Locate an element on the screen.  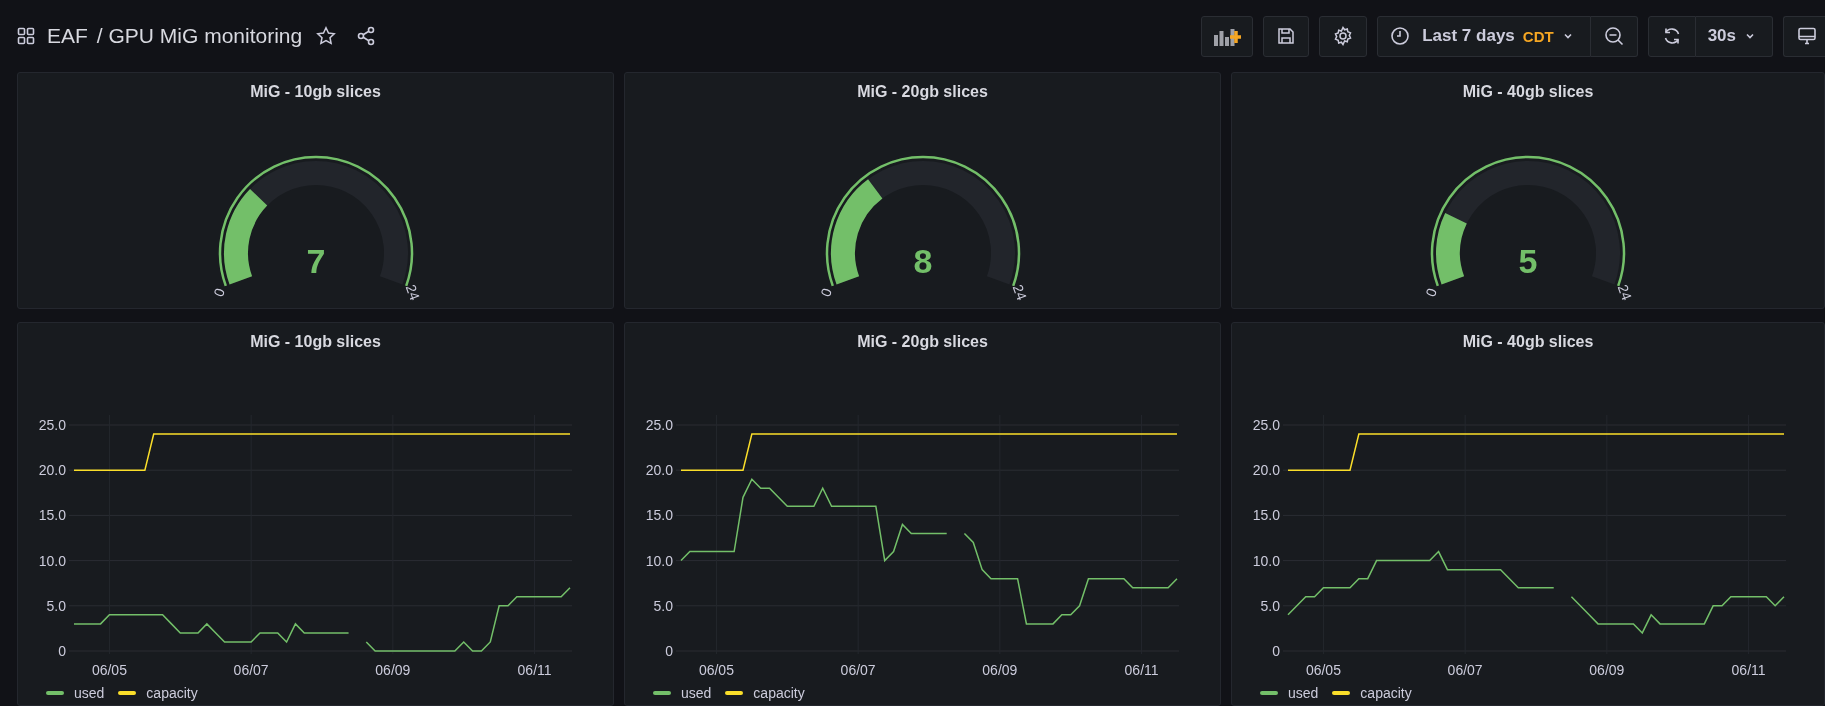
zoom-out-button is located at coordinates (1614, 36).